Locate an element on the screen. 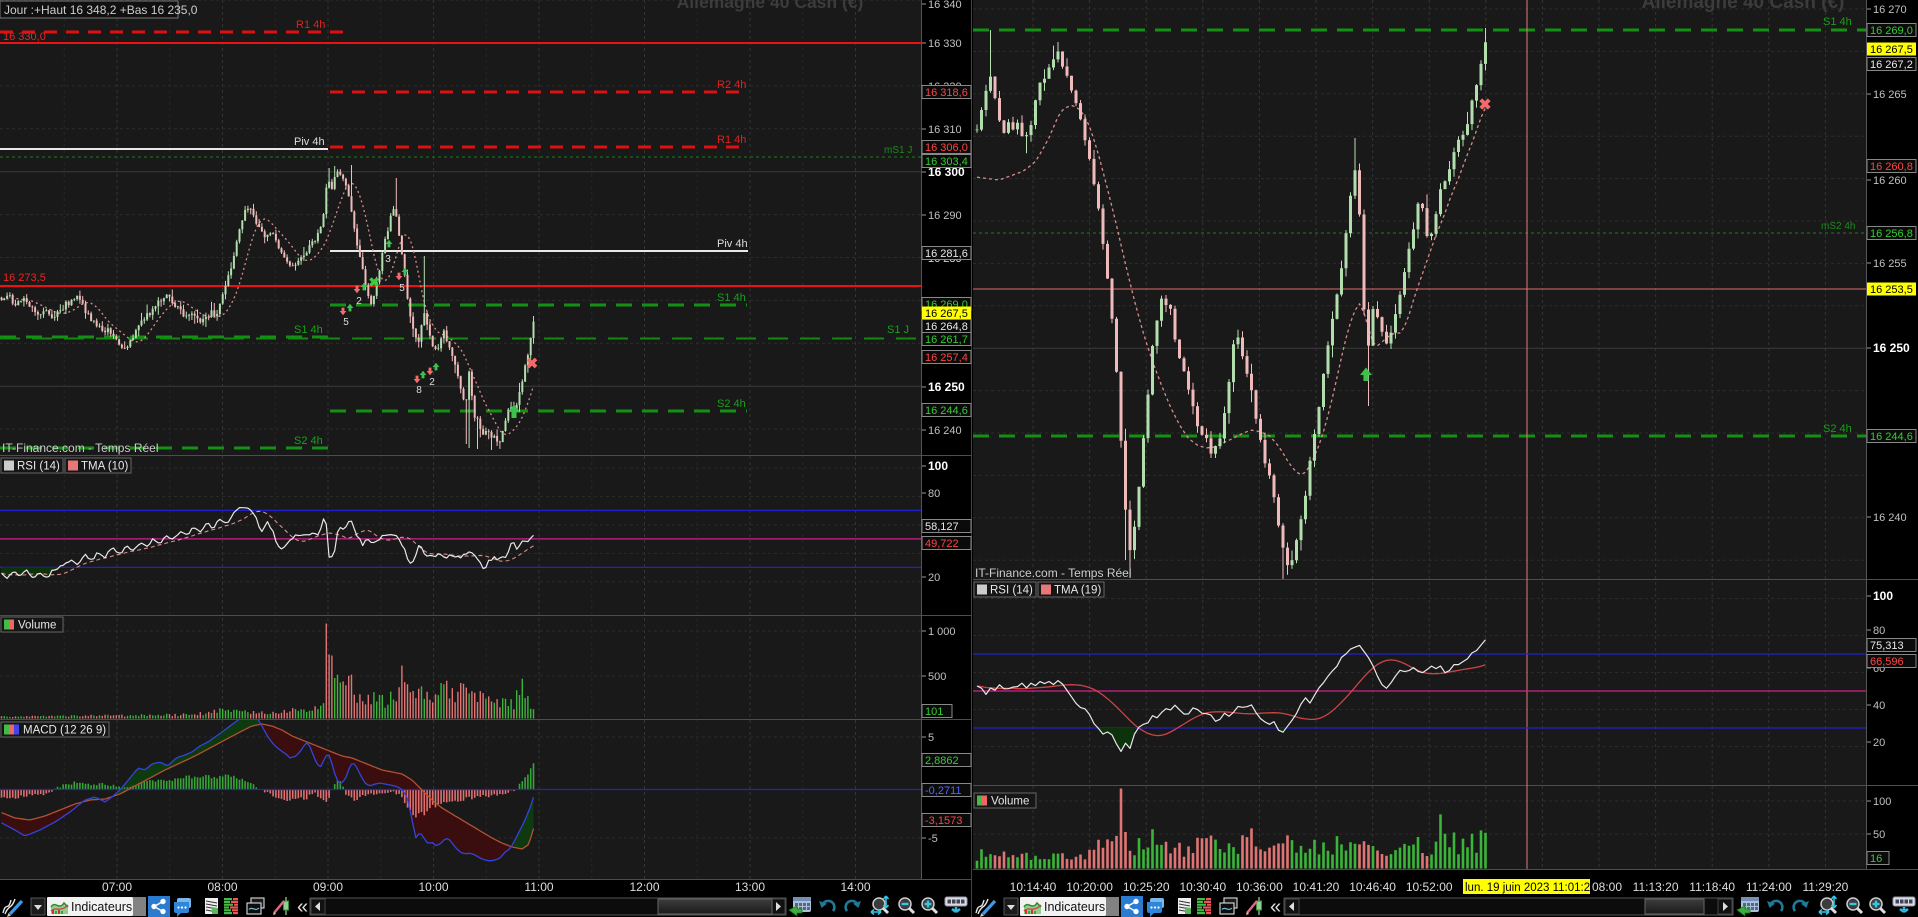  svg-text: S1 J is located at coordinates (898, 330).